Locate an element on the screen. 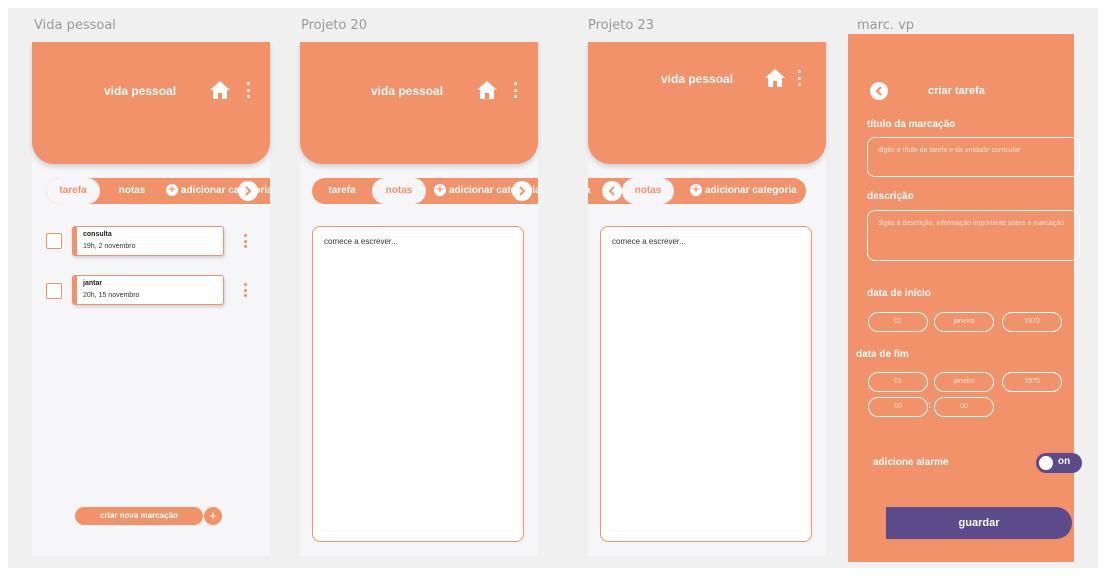  back-button is located at coordinates (879, 91).